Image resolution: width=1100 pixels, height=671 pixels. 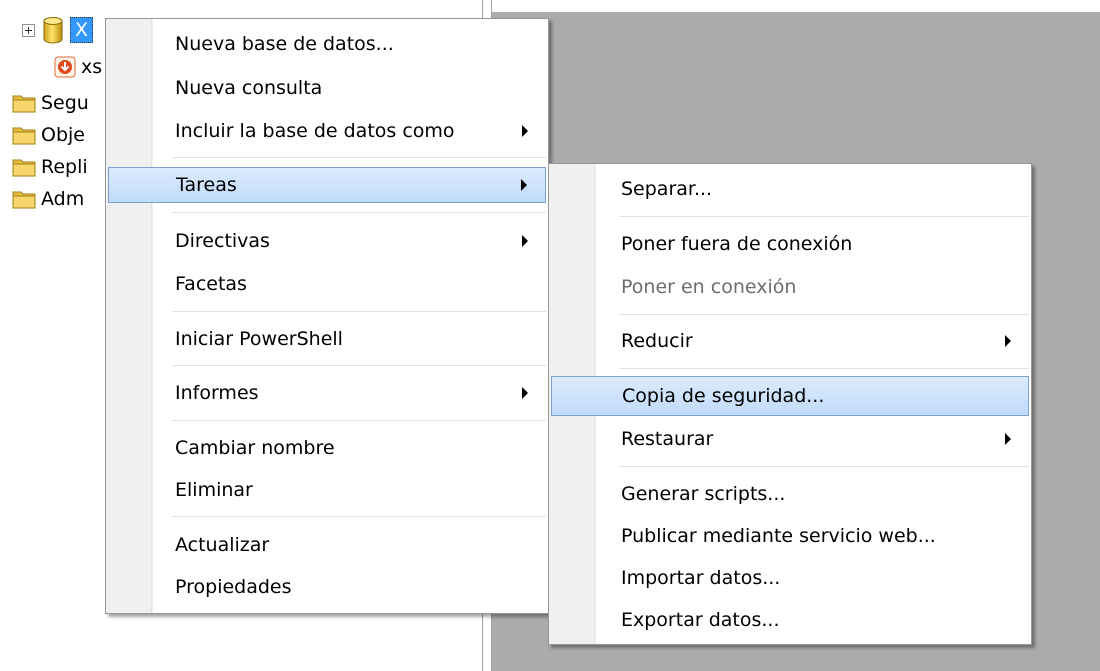 I want to click on menu-item-label: Propiedades, so click(x=233, y=587).